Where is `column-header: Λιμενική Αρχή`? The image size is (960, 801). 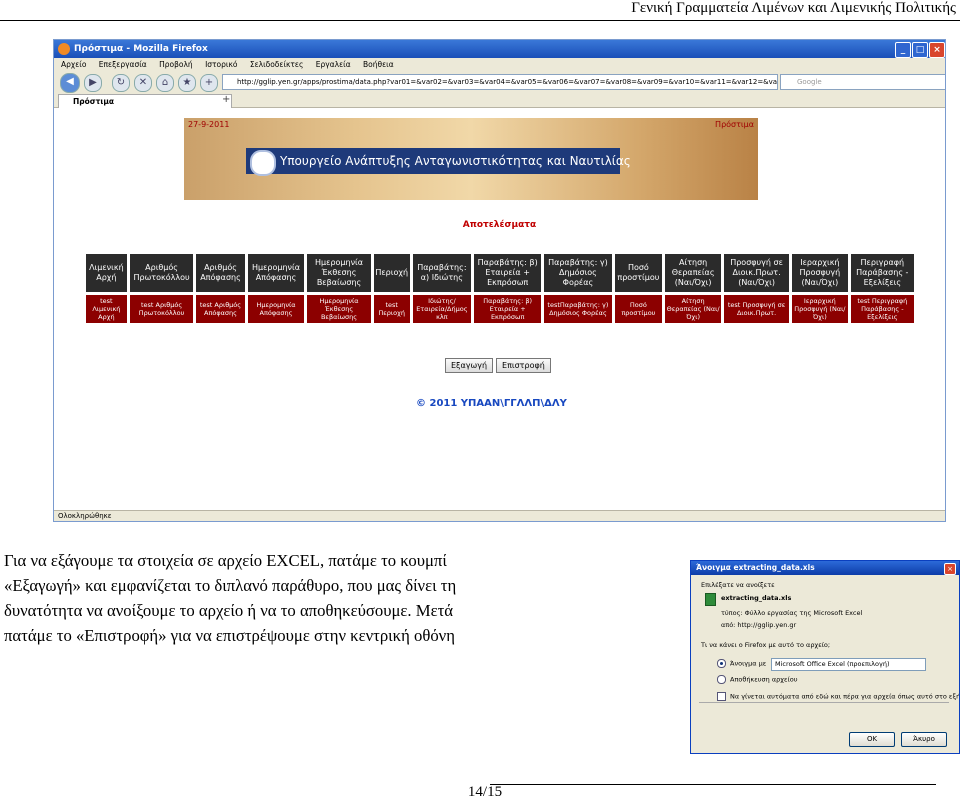
column-header: Λιμενική Αρχή is located at coordinates (106, 273).